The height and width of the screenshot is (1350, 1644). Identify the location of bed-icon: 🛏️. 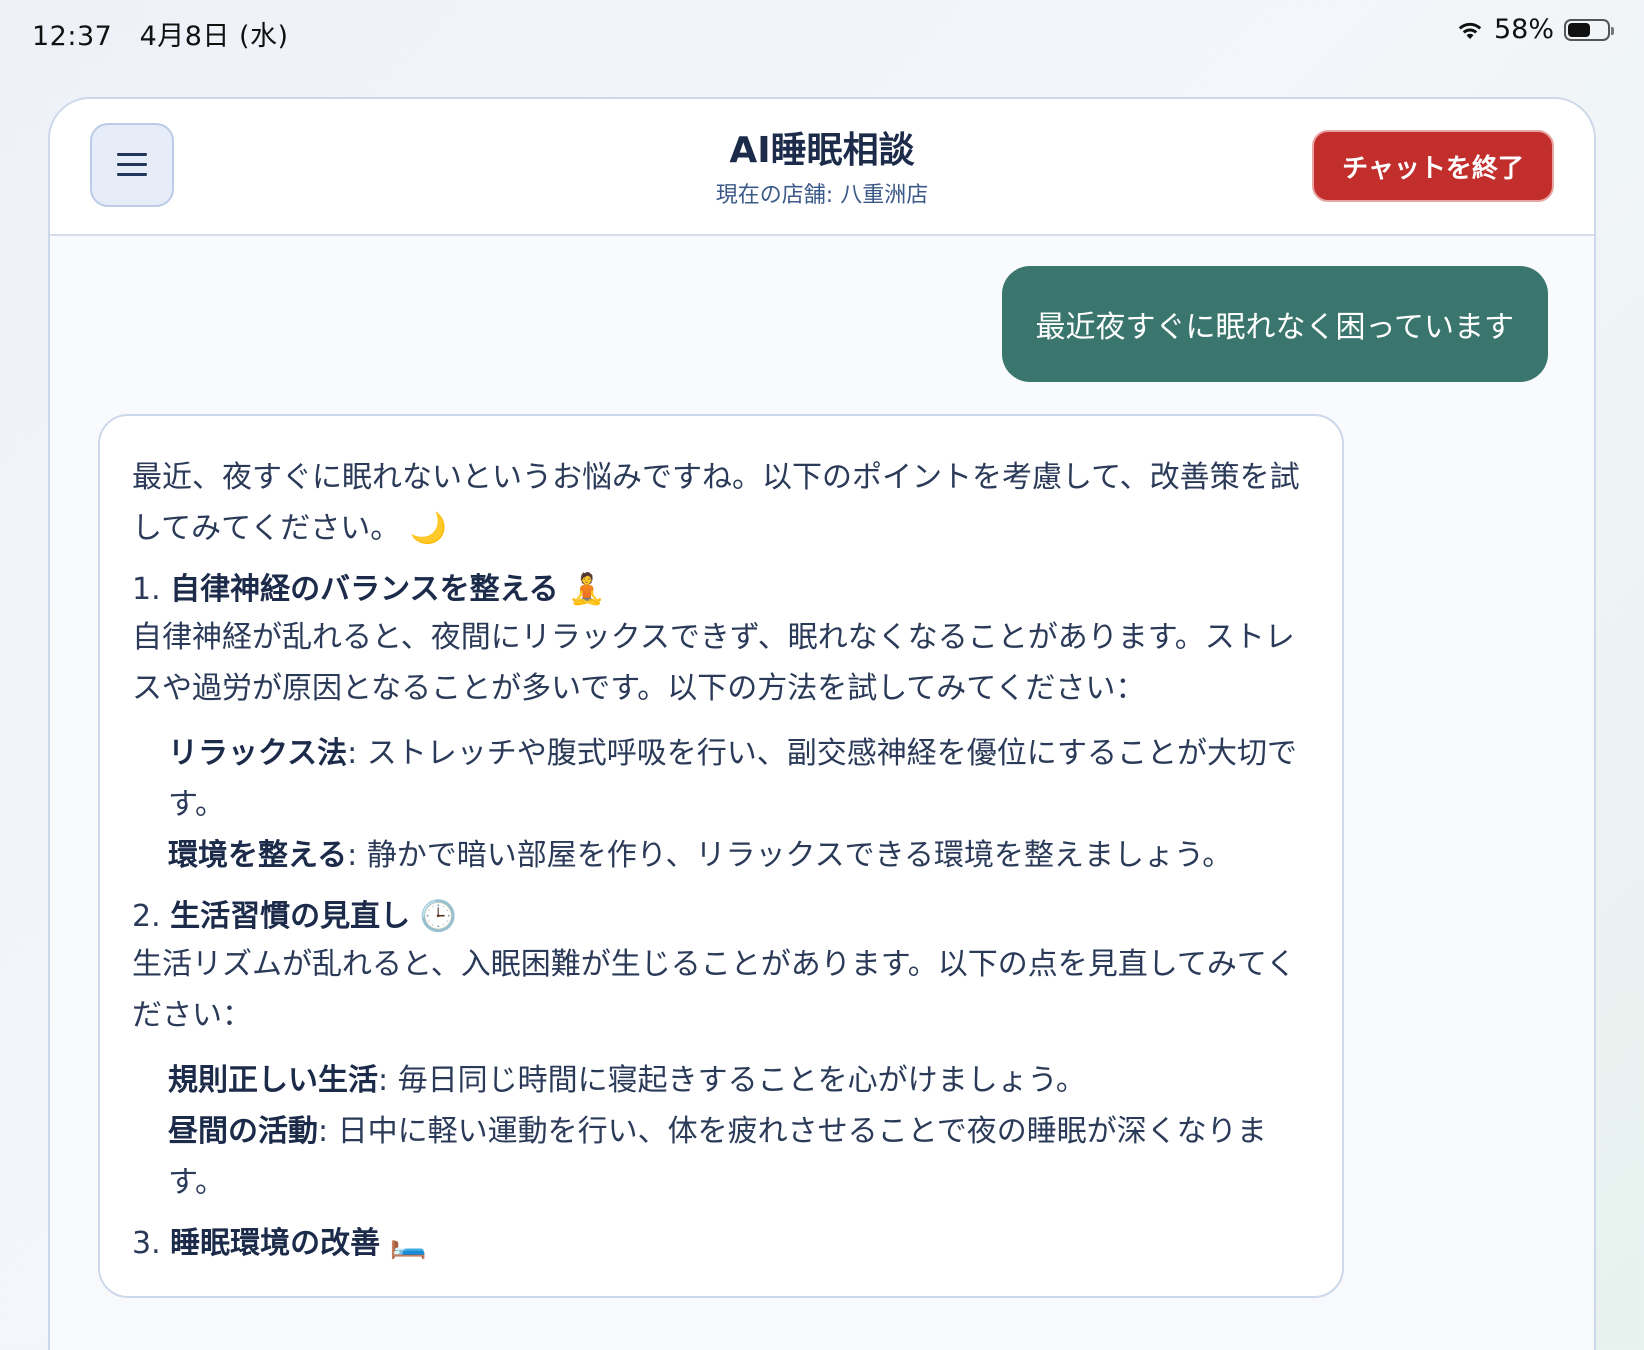
(408, 1243).